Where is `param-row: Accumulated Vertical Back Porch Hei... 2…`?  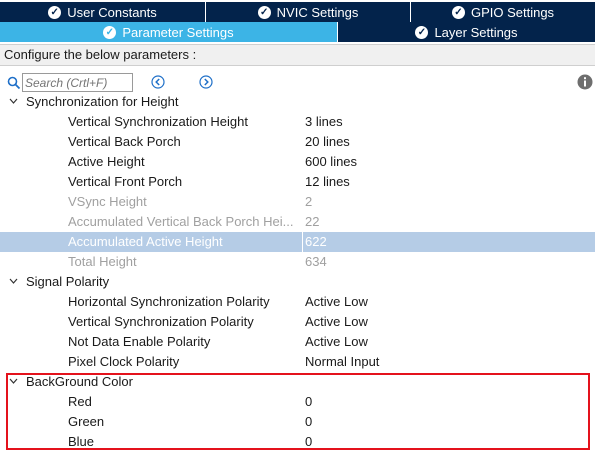 param-row: Accumulated Vertical Back Porch Hei... 2… is located at coordinates (297, 222).